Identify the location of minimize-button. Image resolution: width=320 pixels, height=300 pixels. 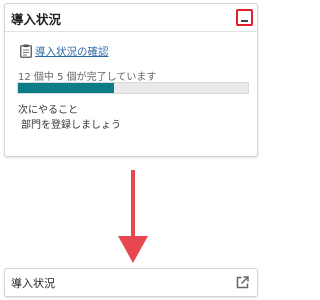
(244, 17).